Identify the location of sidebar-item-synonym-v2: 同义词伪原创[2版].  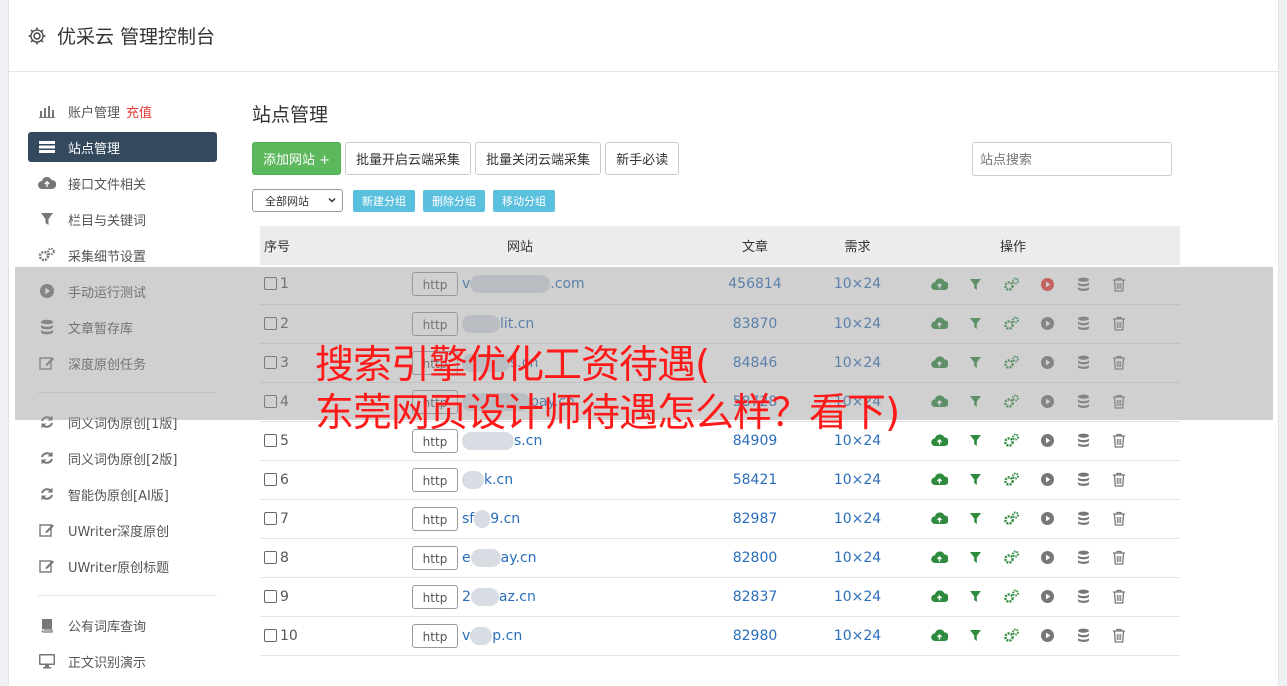
(122, 458).